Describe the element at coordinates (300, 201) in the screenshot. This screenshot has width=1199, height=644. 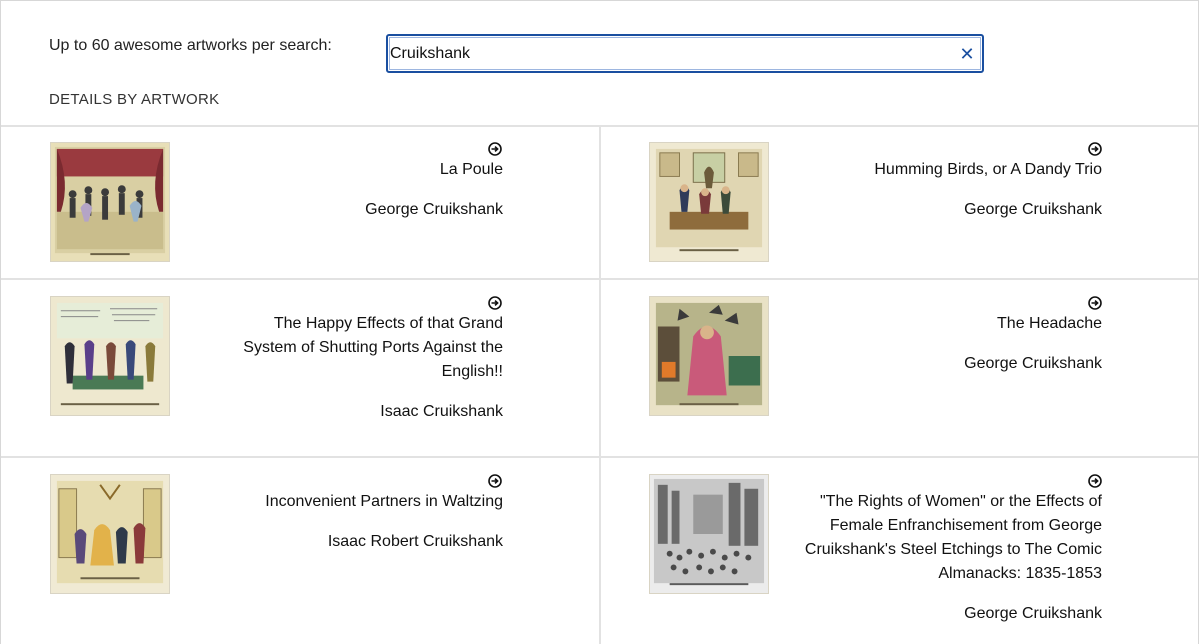
I see `artwork-card: La Poule George Cruikshank` at that location.